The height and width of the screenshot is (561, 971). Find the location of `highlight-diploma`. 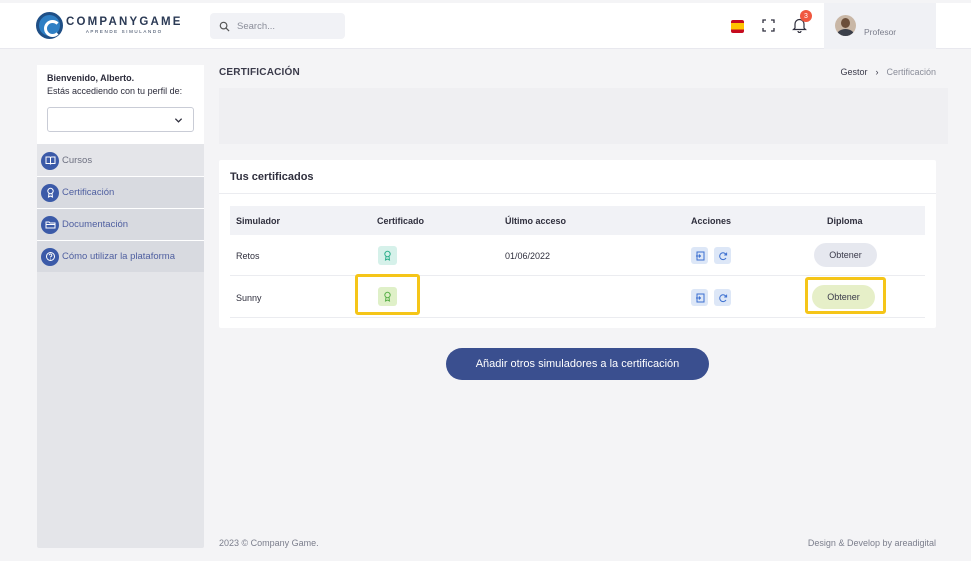

highlight-diploma is located at coordinates (845, 295).